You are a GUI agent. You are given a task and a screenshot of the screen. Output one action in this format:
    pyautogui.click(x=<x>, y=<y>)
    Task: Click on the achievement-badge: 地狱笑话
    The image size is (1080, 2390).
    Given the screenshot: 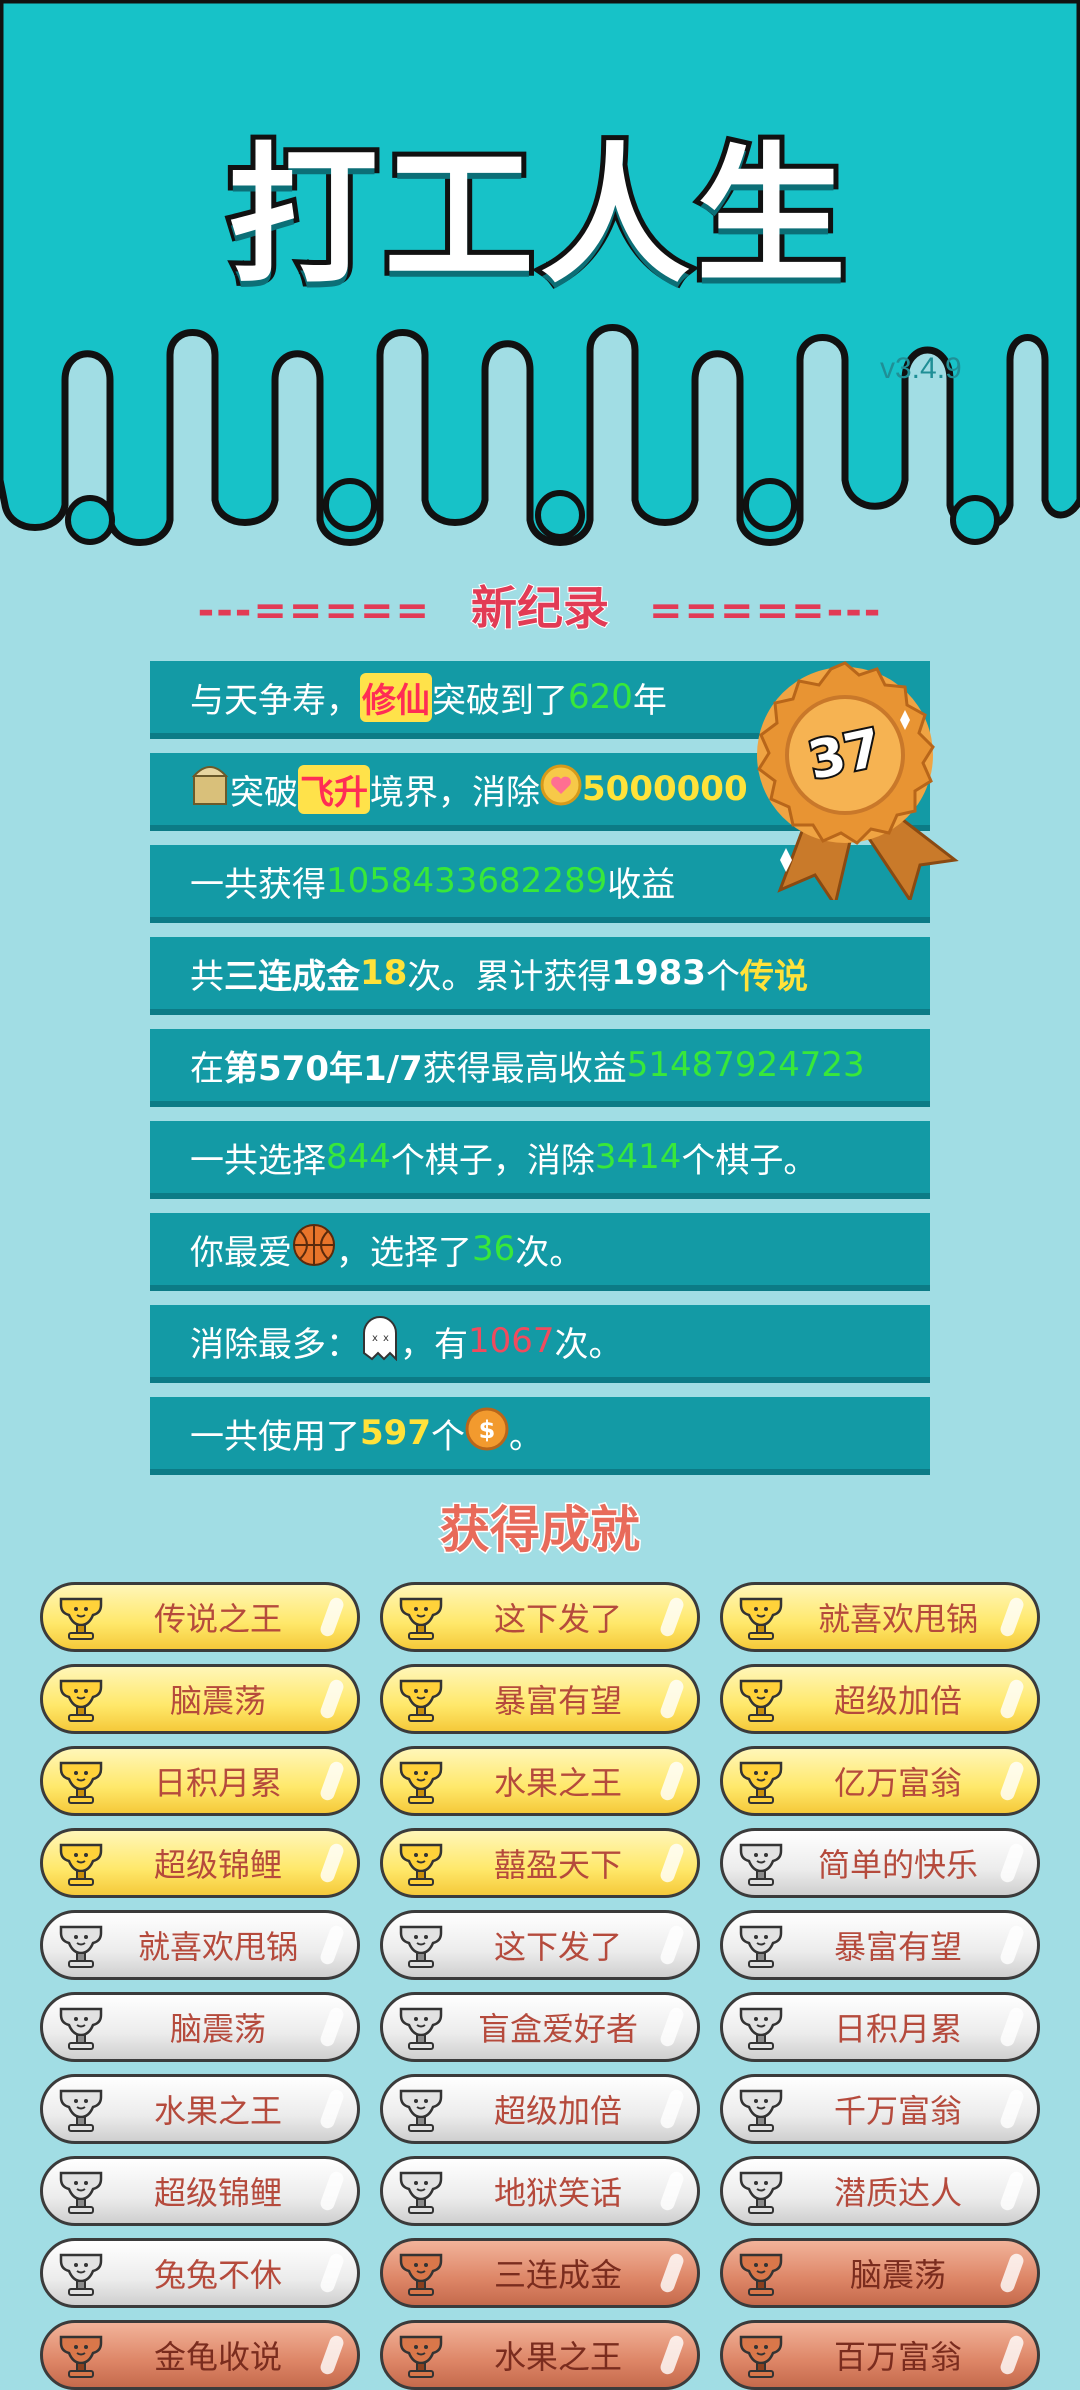 What is the action you would take?
    pyautogui.click(x=540, y=2191)
    